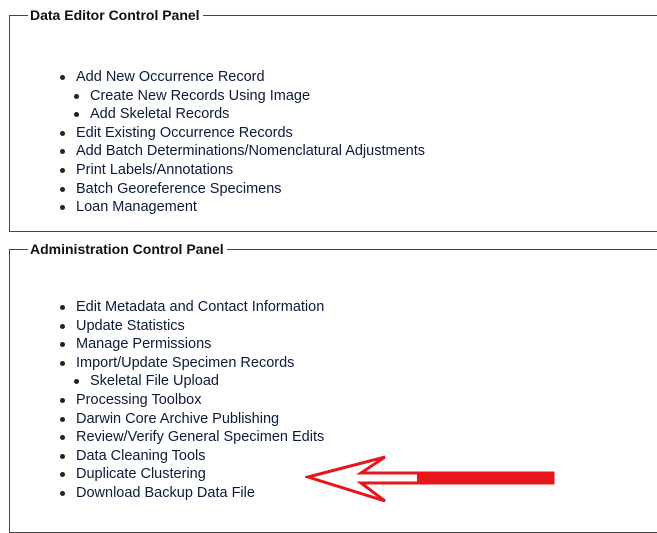  I want to click on list-item: Loan Management, so click(242, 207).